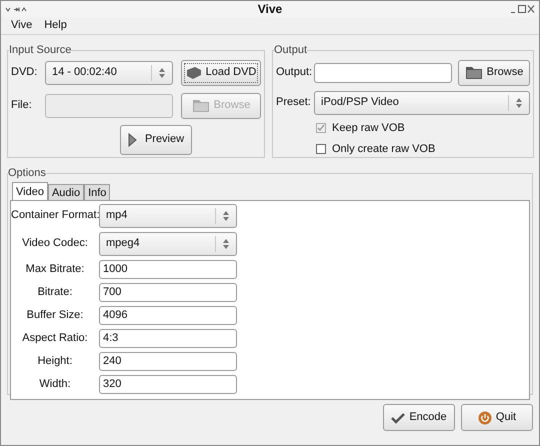 Image resolution: width=540 pixels, height=446 pixels. What do you see at coordinates (55, 361) in the screenshot?
I see `field-label: Height:` at bounding box center [55, 361].